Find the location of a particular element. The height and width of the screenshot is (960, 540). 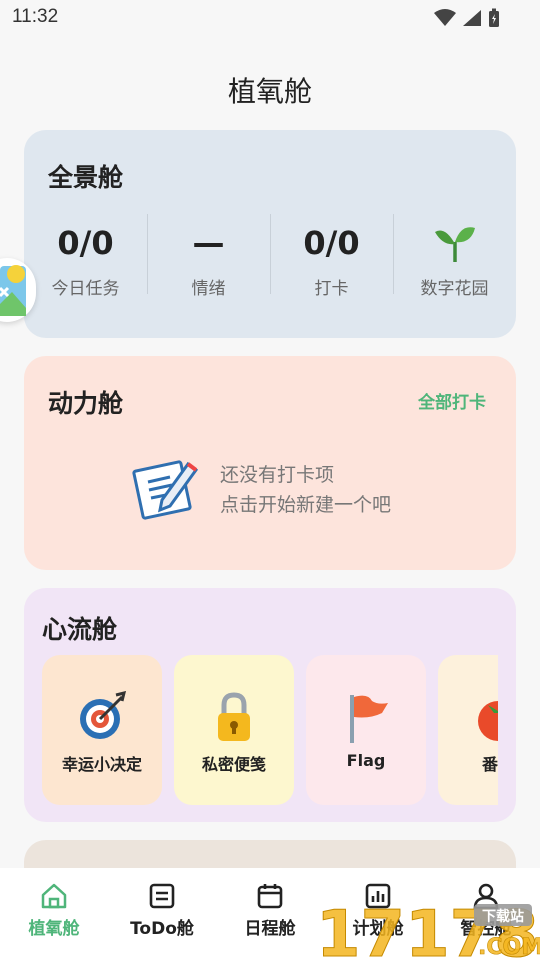

stat-mood: — 情绪 is located at coordinates (208, 256).